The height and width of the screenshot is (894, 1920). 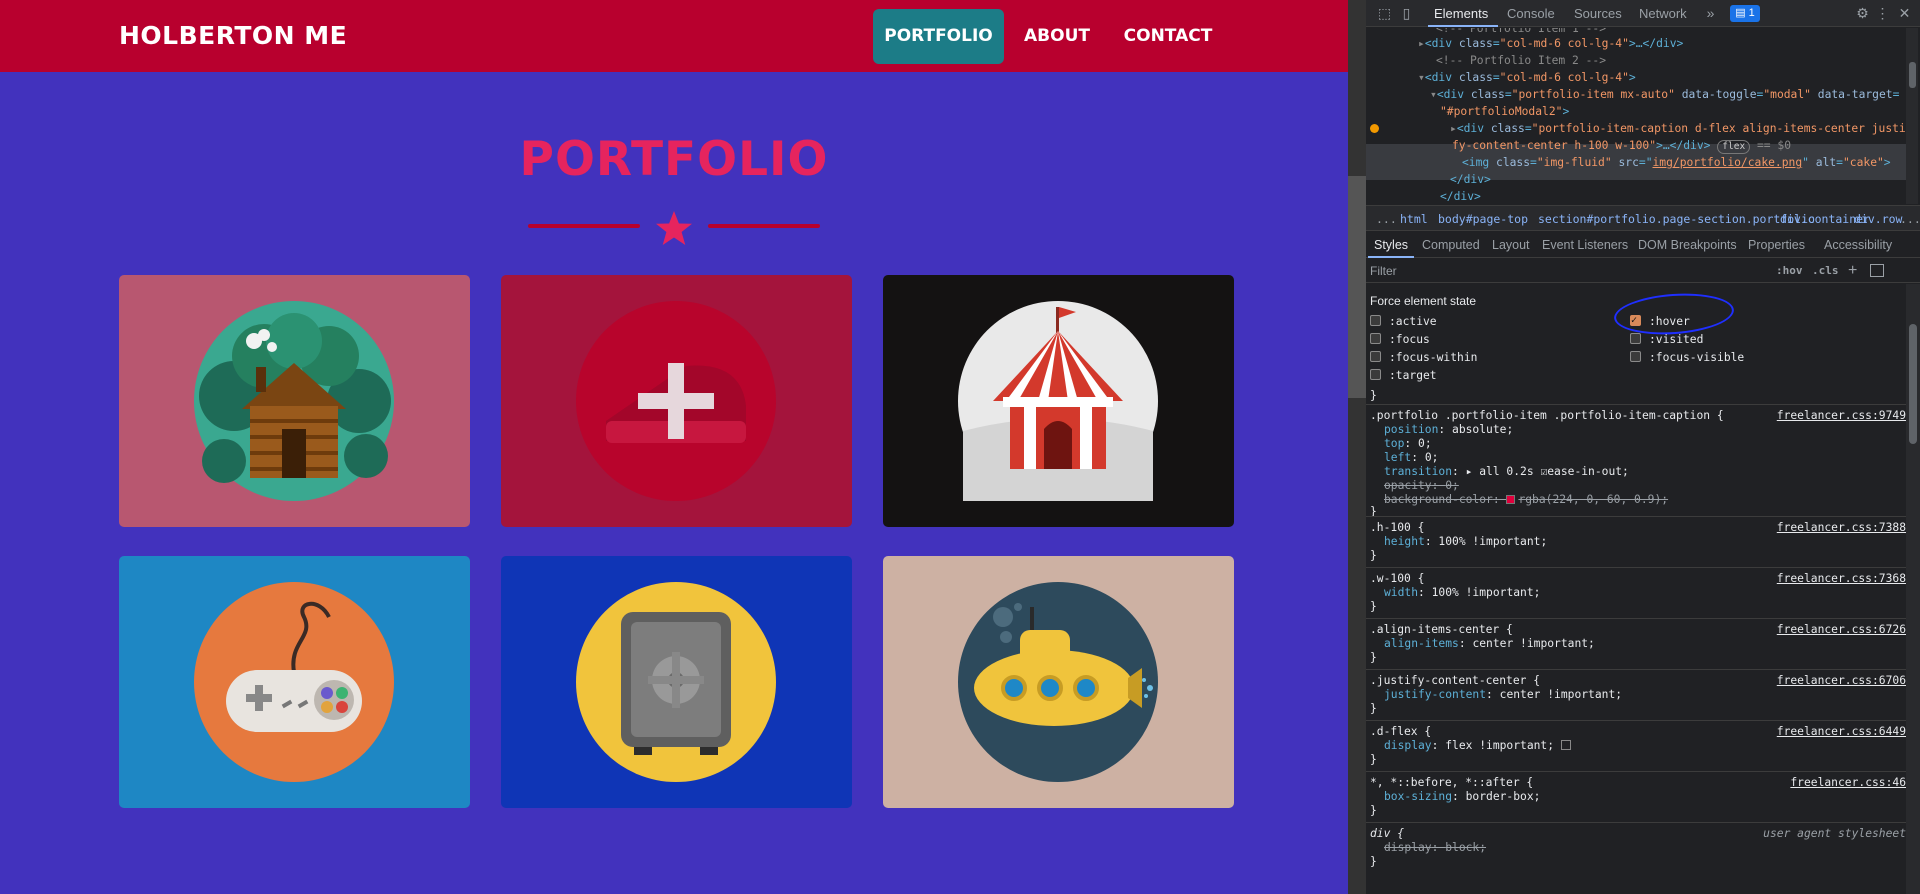 What do you see at coordinates (1878, 218) in the screenshot?
I see `breadcrumb-row: div.row` at bounding box center [1878, 218].